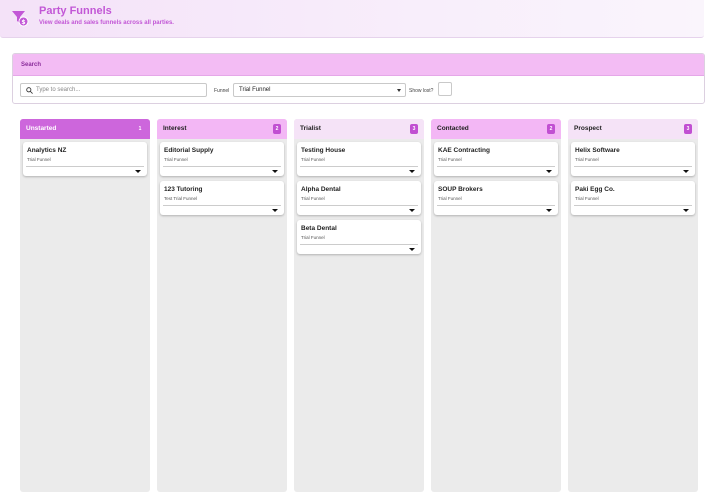 The height and width of the screenshot is (501, 705). Describe the element at coordinates (359, 129) in the screenshot. I see `column-header: Trialist 3` at that location.